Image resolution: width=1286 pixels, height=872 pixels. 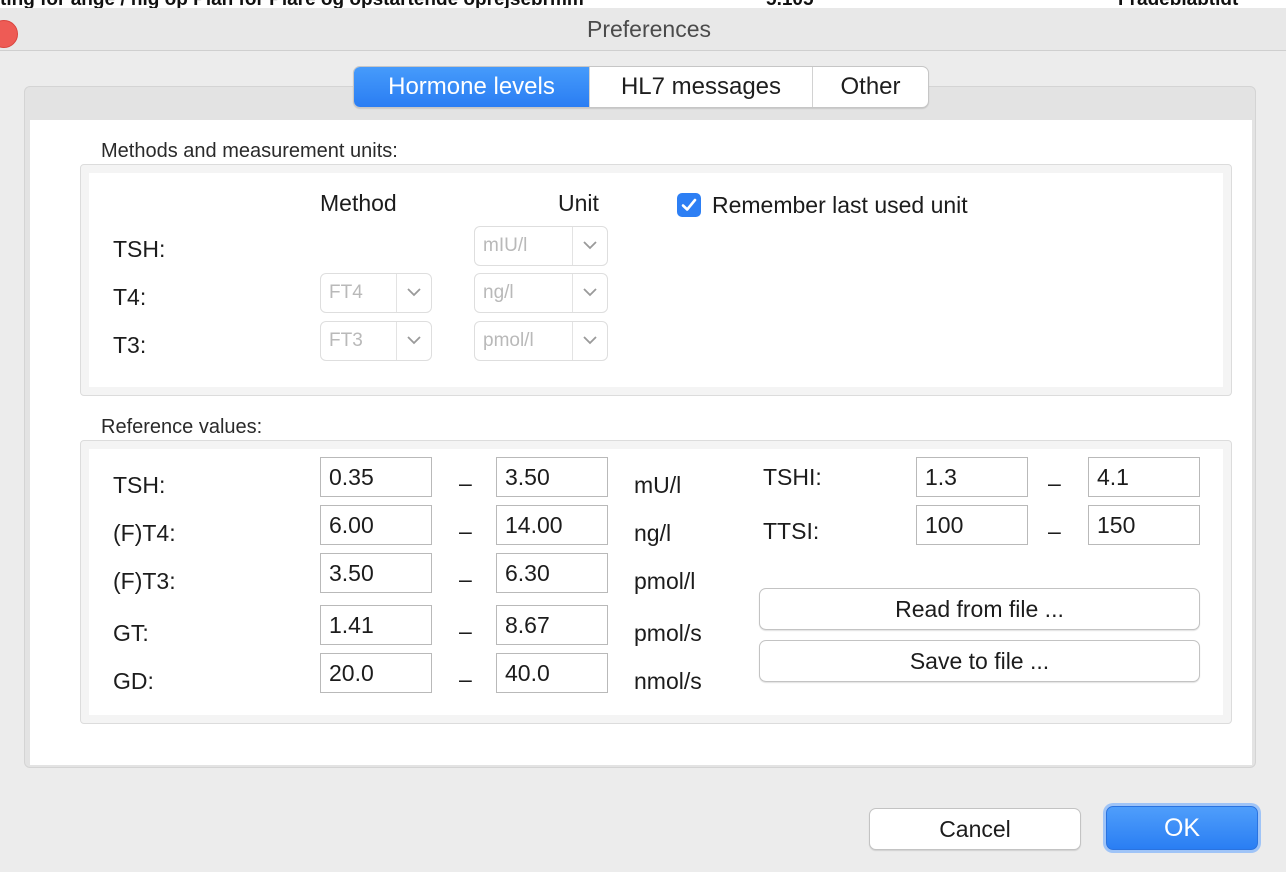 What do you see at coordinates (139, 485) in the screenshot?
I see `reference-row-label-tsh: TSH:` at bounding box center [139, 485].